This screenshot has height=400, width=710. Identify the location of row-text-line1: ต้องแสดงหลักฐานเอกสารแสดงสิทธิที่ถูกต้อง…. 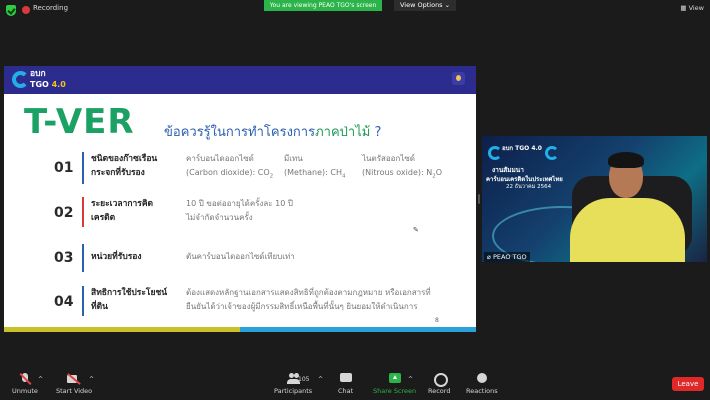
(308, 292).